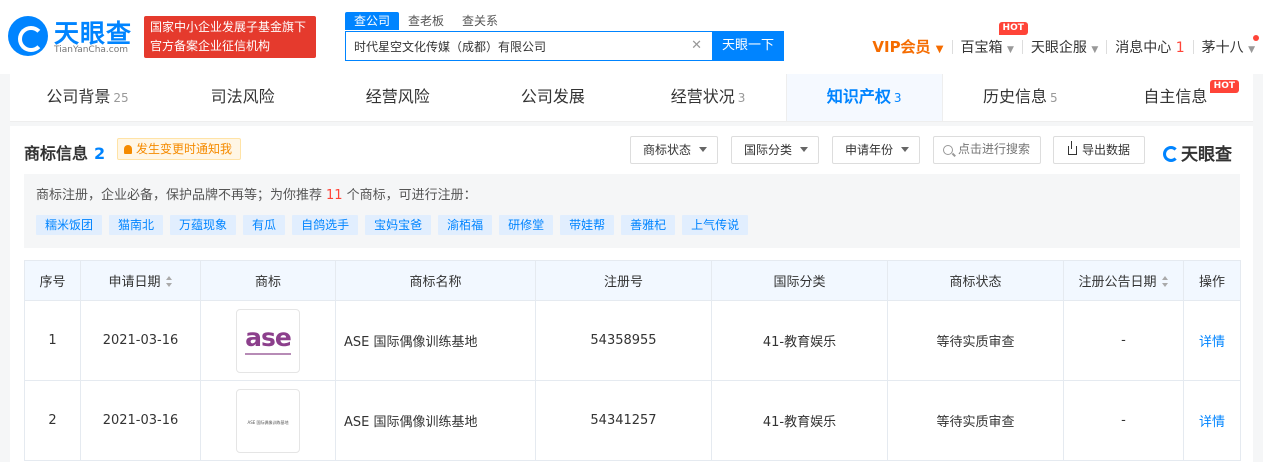 Image resolution: width=1263 pixels, height=462 pixels. What do you see at coordinates (465, 225) in the screenshot?
I see `trademark-chip: 渝栢福` at bounding box center [465, 225].